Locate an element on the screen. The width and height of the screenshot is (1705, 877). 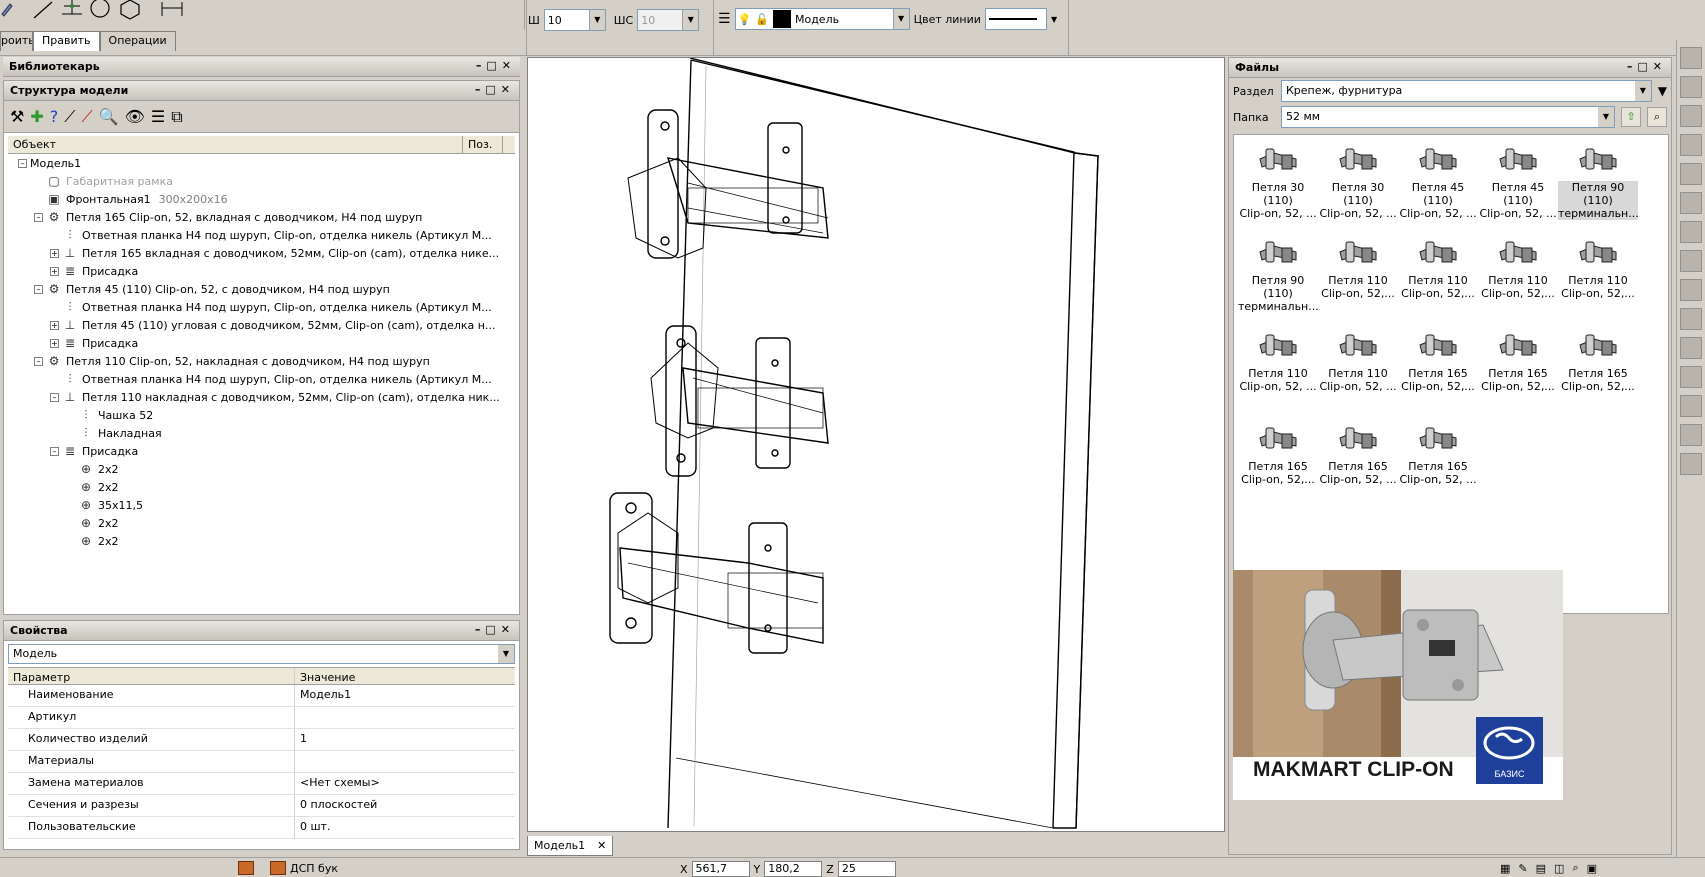
tree-row: ⊕ 35x11,5 is located at coordinates (263, 505).